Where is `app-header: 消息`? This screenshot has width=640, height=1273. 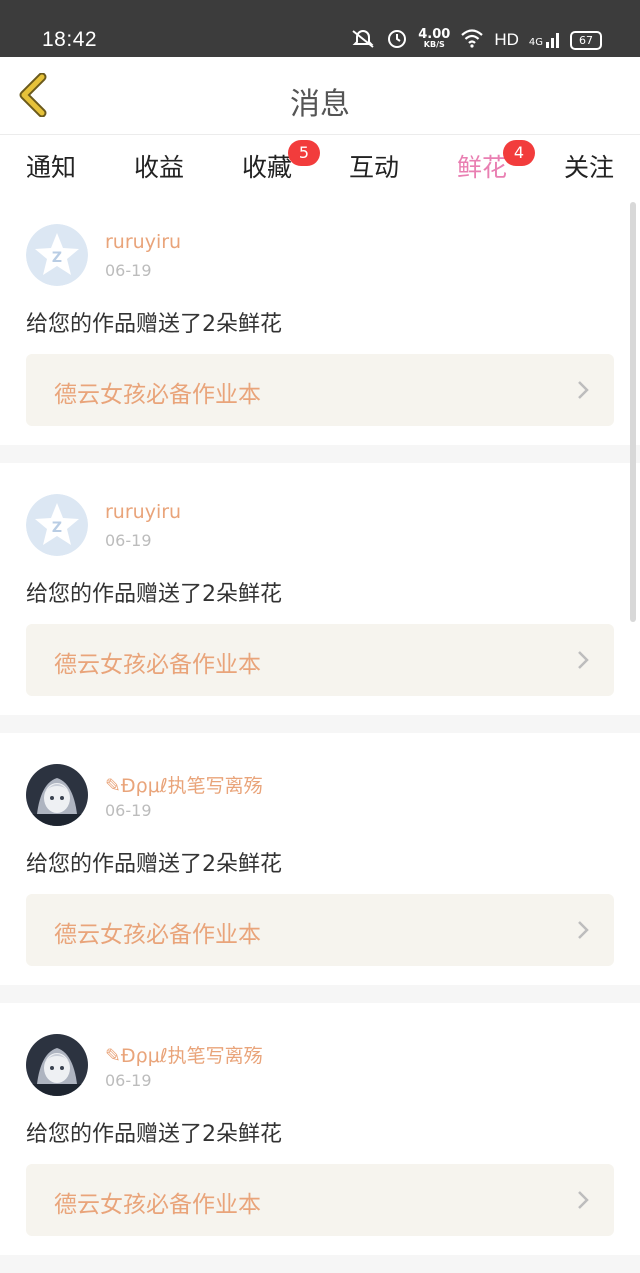 app-header: 消息 is located at coordinates (320, 96).